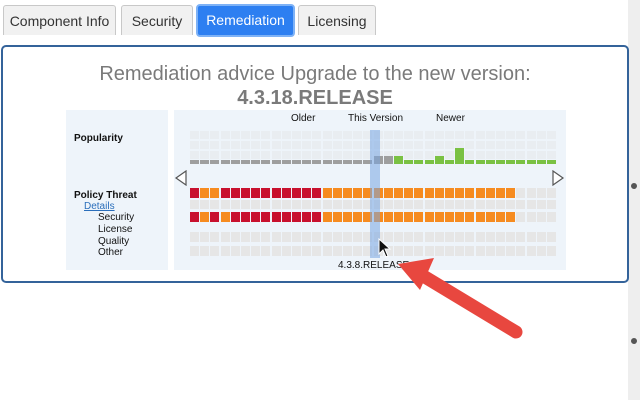  Describe the element at coordinates (634, 200) in the screenshot. I see `right-edge-panel` at that location.